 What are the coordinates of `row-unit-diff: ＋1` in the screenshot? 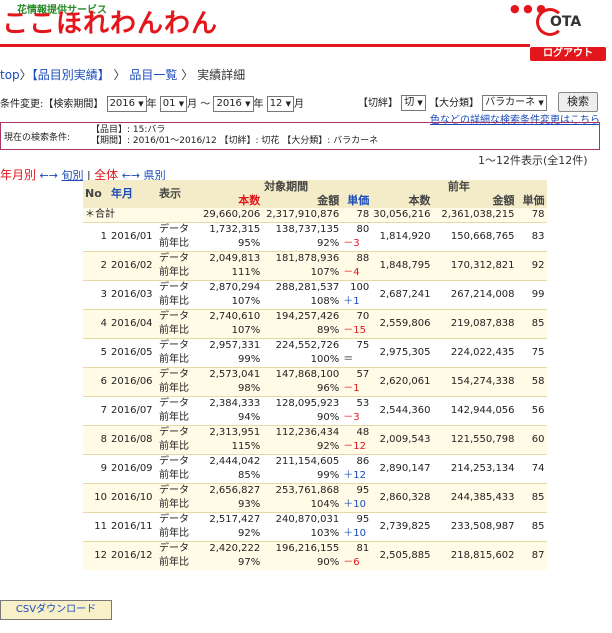 It's located at (356, 302).